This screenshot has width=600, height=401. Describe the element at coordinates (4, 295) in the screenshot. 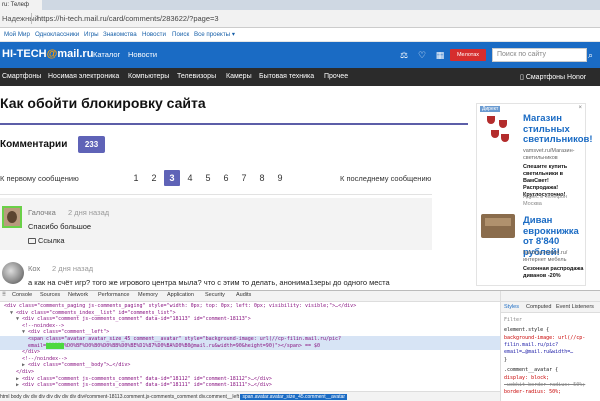

I see `dock-icon: ⠿` at that location.